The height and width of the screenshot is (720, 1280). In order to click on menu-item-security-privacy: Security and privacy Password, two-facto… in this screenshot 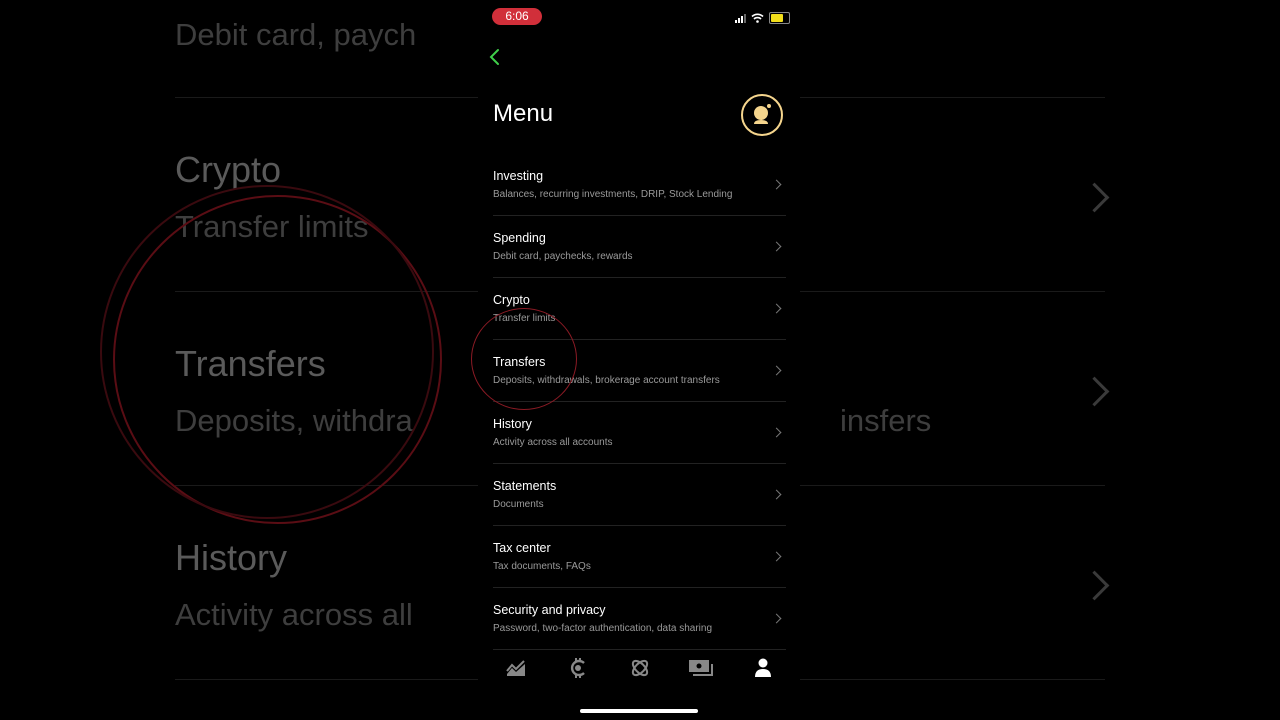, I will do `click(639, 619)`.